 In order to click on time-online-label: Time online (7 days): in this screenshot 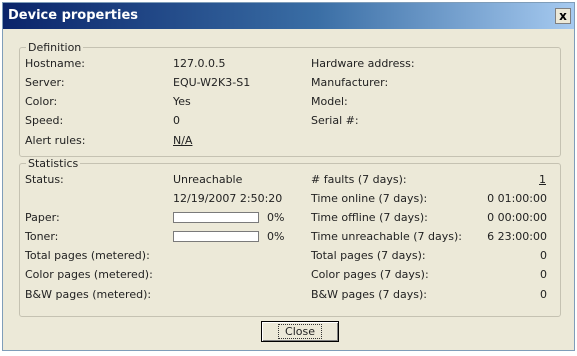, I will do `click(369, 198)`.